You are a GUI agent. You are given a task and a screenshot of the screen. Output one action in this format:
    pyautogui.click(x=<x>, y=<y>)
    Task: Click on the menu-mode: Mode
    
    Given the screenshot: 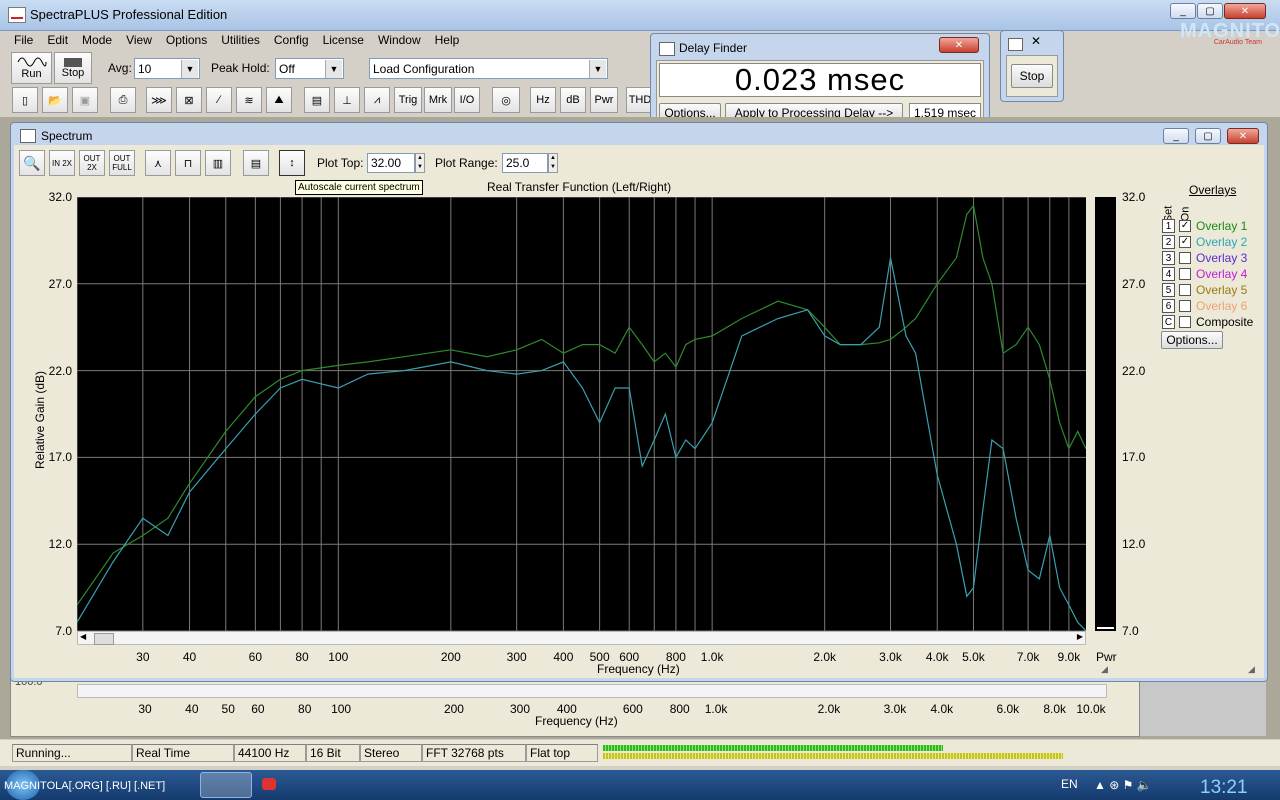 What is the action you would take?
    pyautogui.click(x=97, y=41)
    